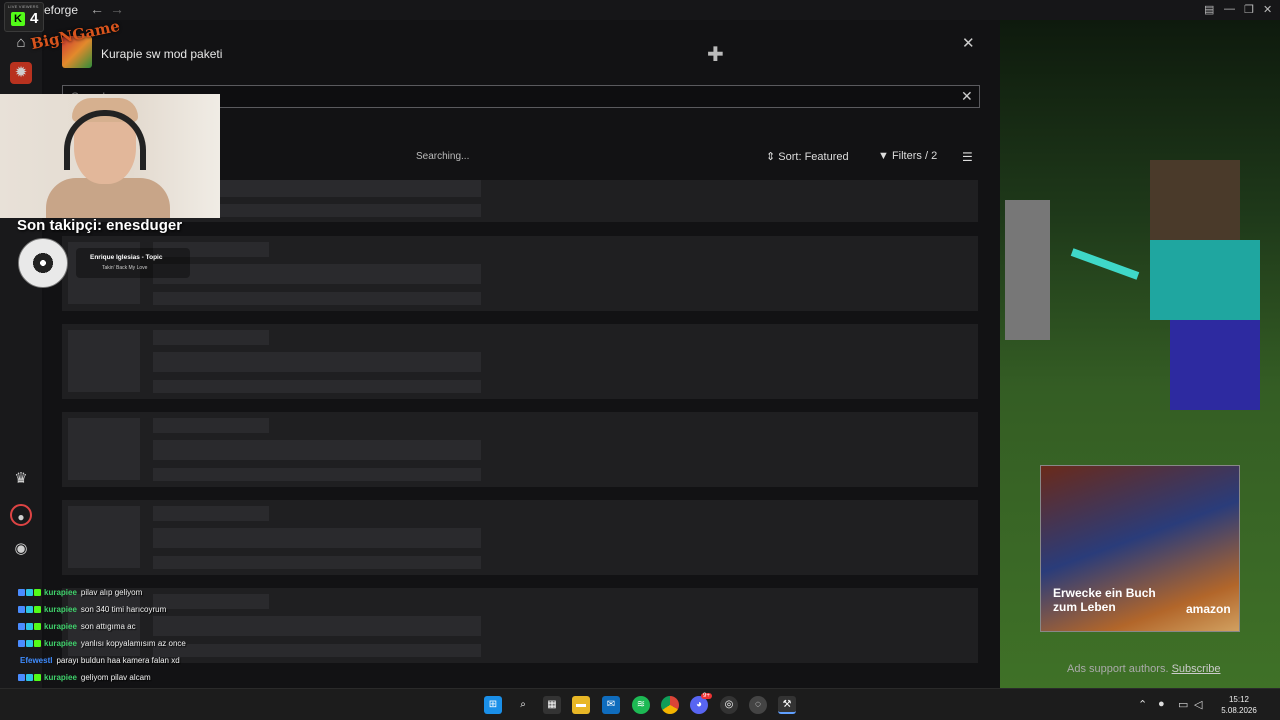 The image size is (1280, 720). I want to click on chat-text: pilav alıp geliyom, so click(111, 592).